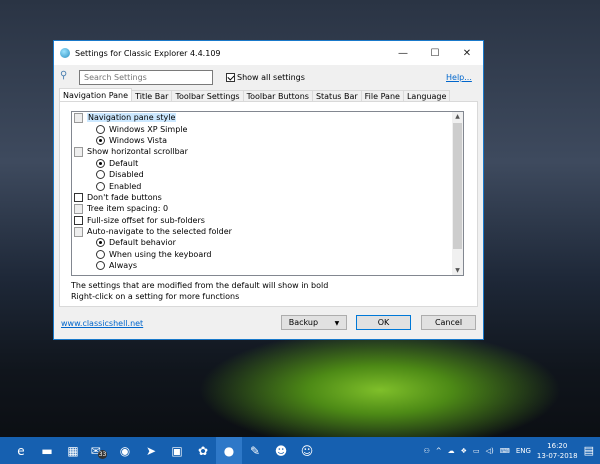 The width and height of the screenshot is (600, 464). Describe the element at coordinates (160, 254) in the screenshot. I see `tree-item-label: When using the keyboard` at that location.